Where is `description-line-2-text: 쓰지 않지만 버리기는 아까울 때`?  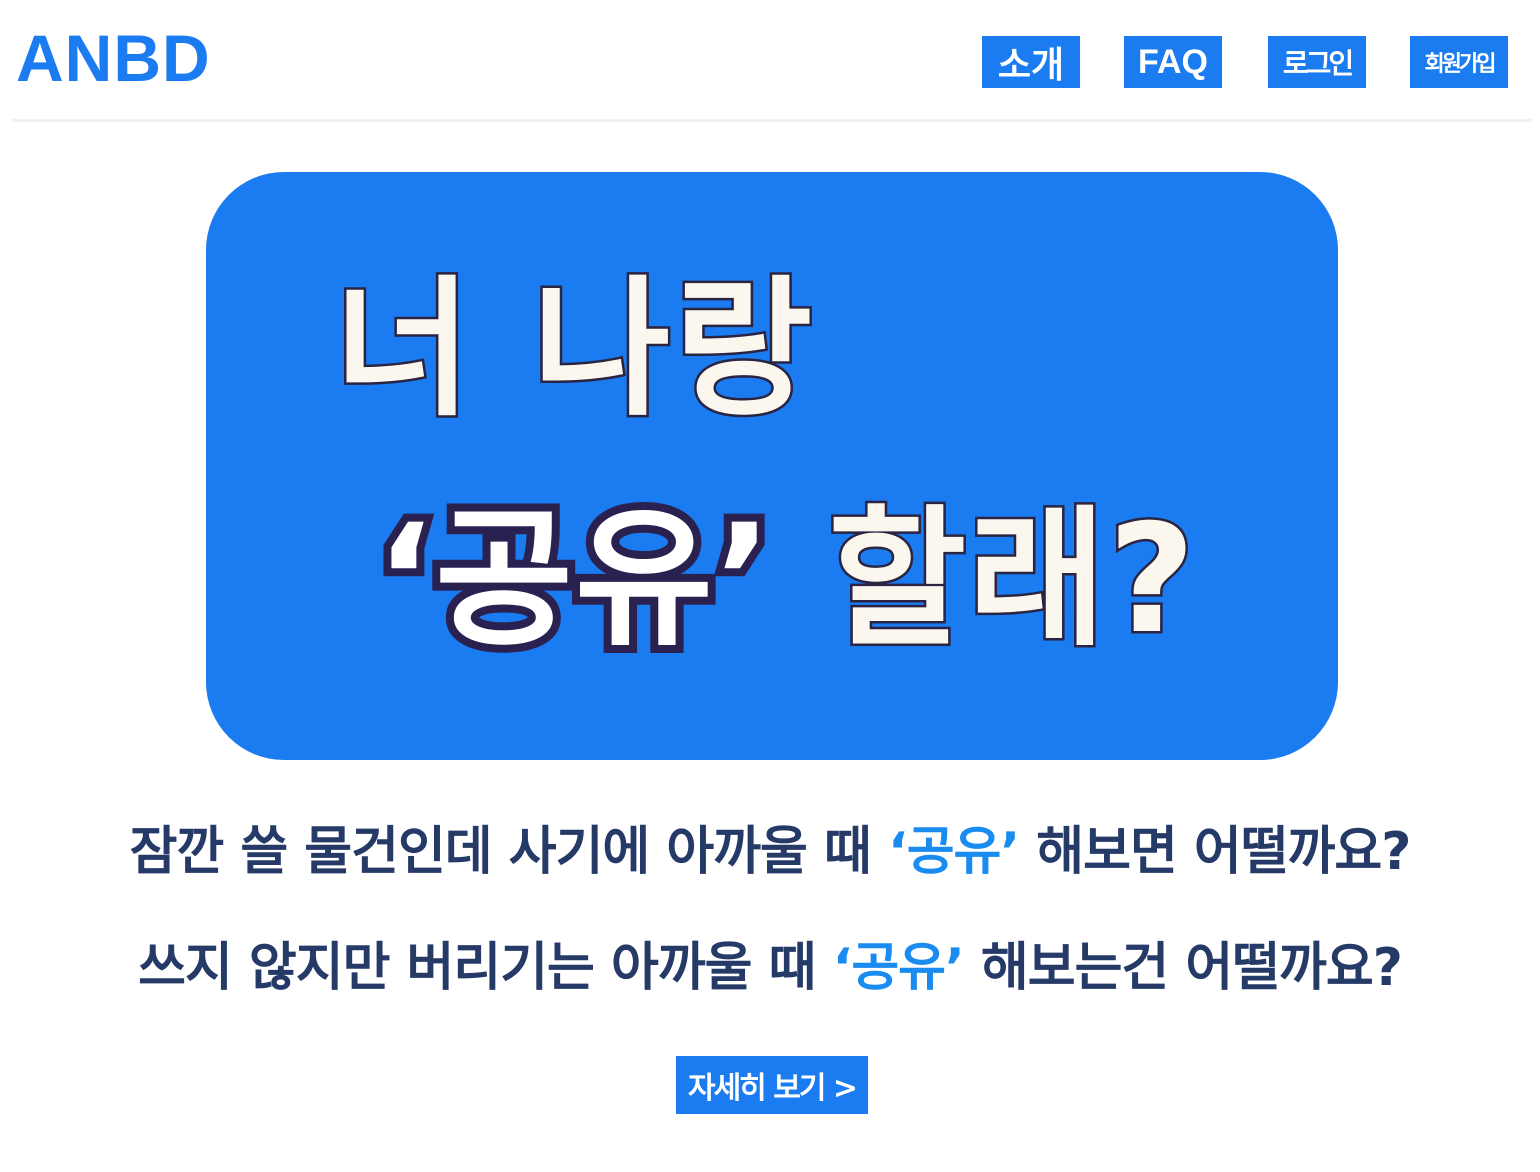
description-line-2-text: 쓰지 않지만 버리기는 아까울 때 is located at coordinates (485, 968).